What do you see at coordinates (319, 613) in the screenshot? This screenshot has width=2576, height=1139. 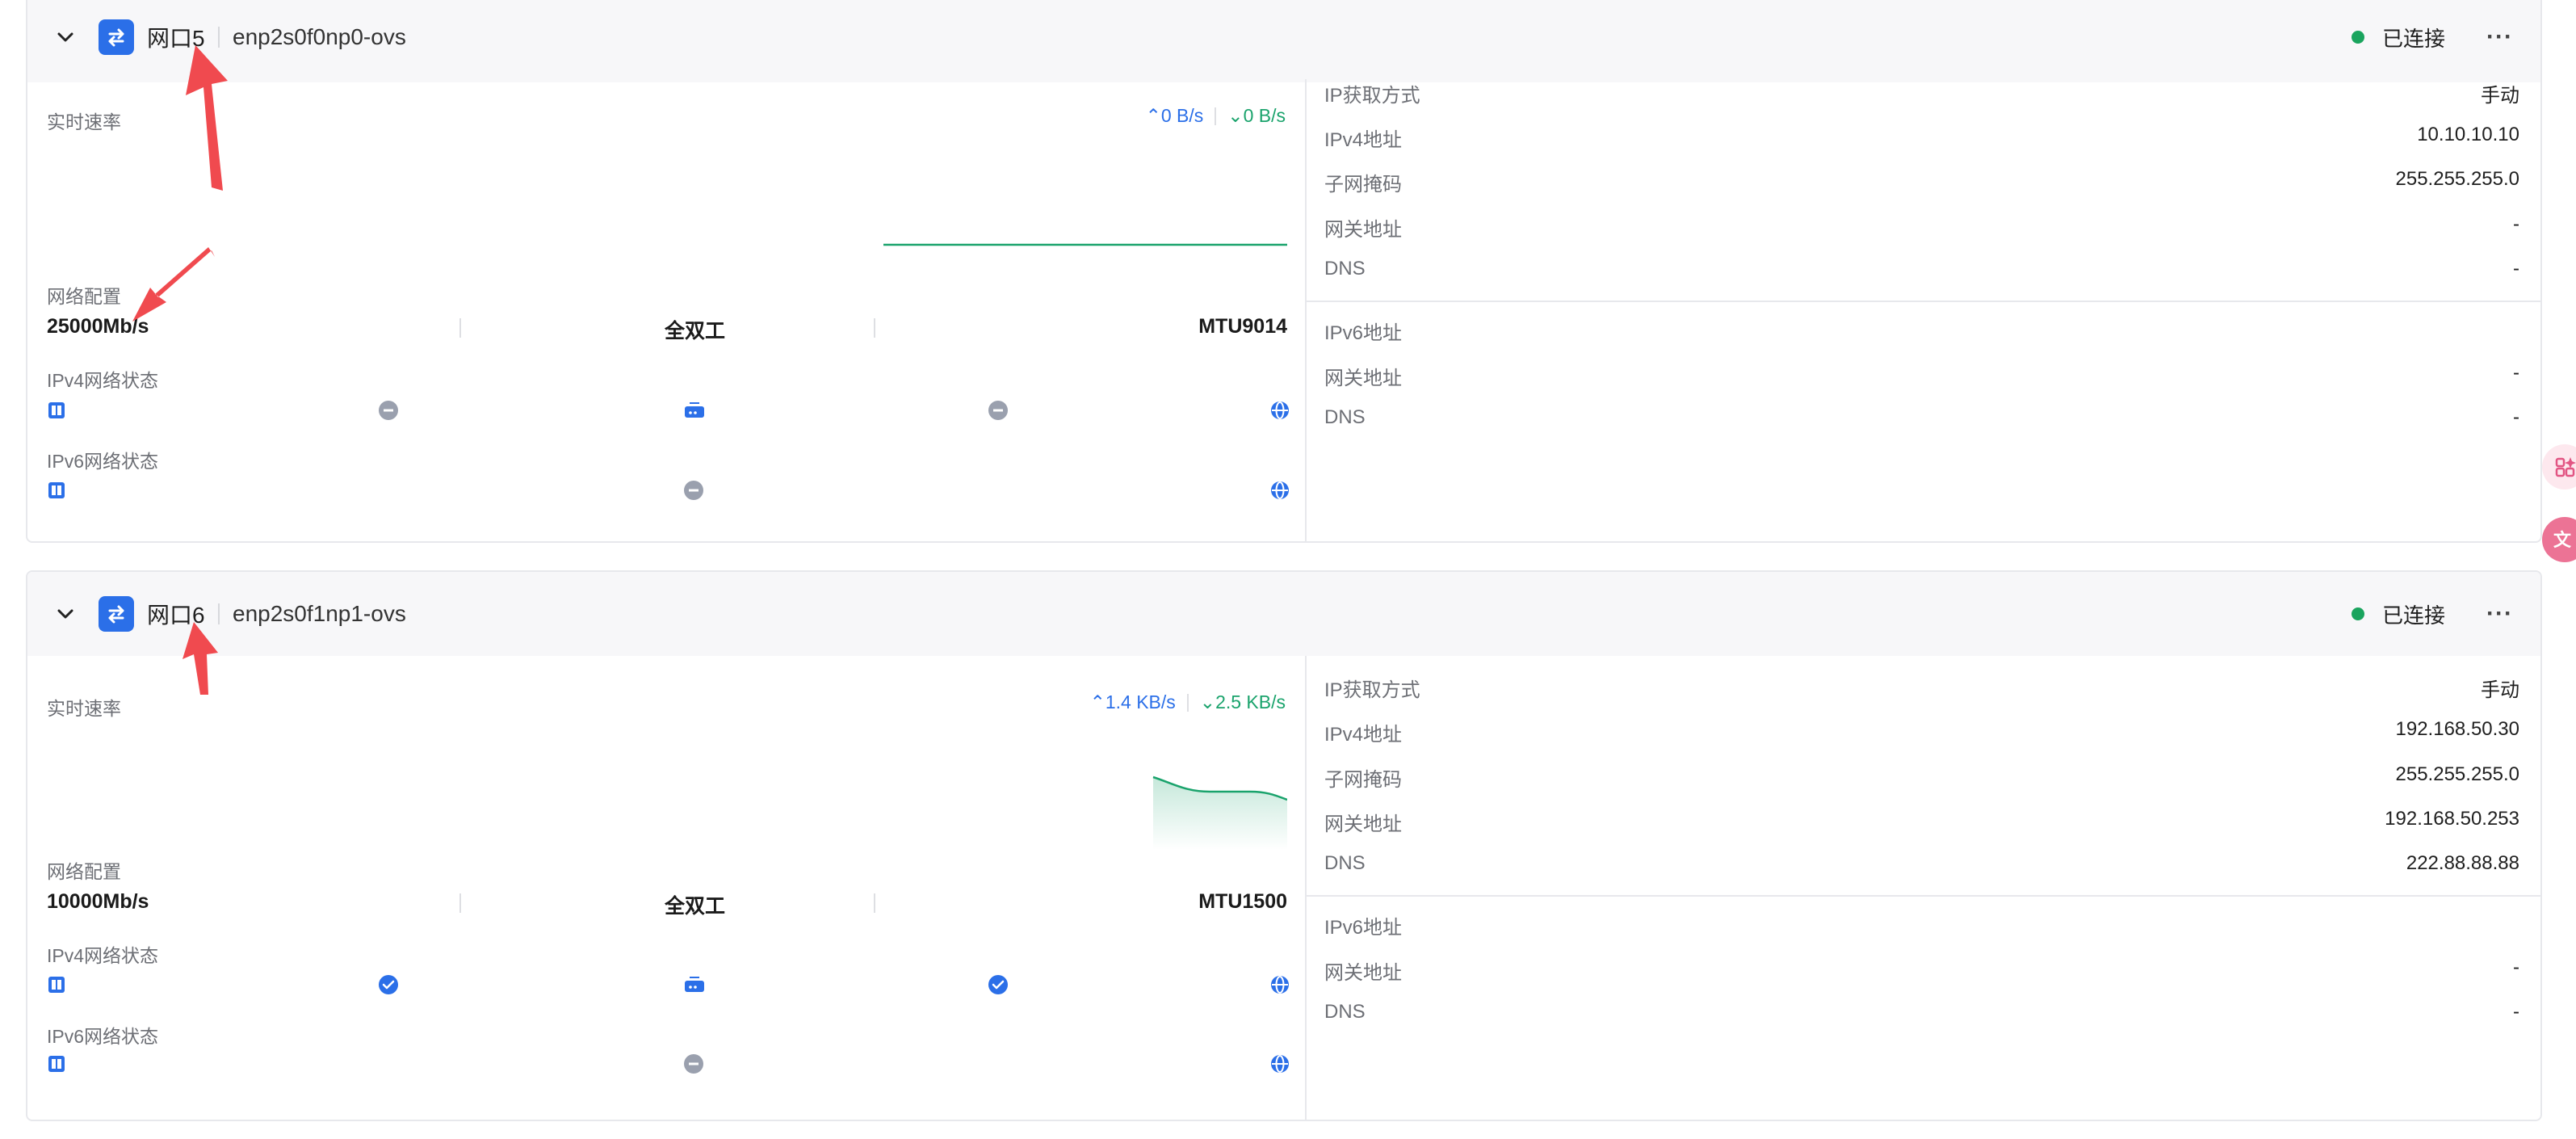 I see `interface-name: enp2s0f1np1-ovs` at bounding box center [319, 613].